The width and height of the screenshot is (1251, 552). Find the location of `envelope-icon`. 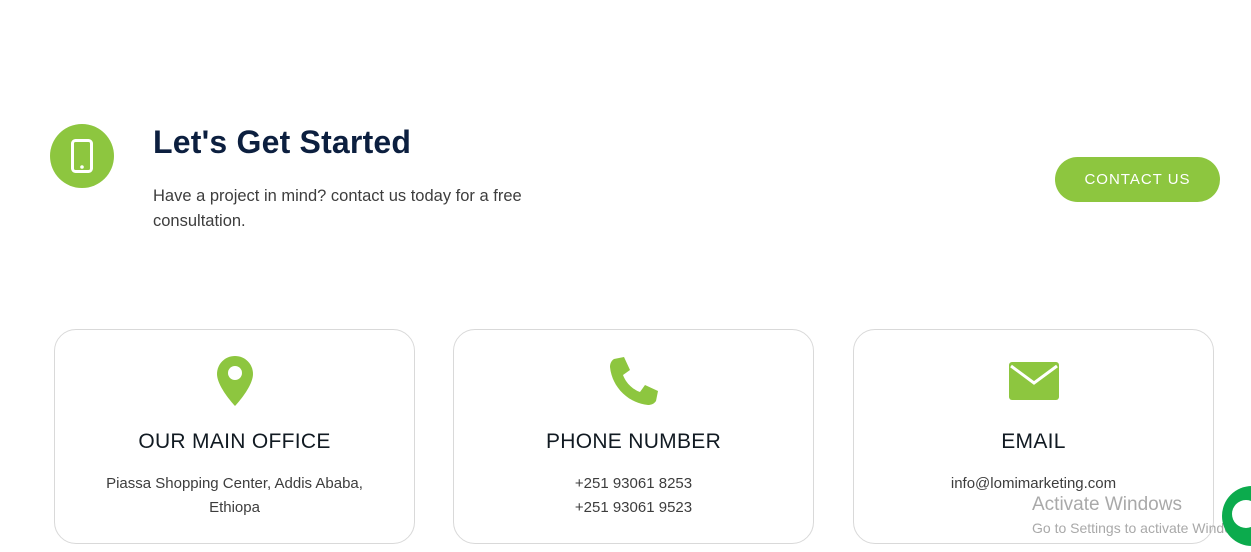

envelope-icon is located at coordinates (1033, 381).